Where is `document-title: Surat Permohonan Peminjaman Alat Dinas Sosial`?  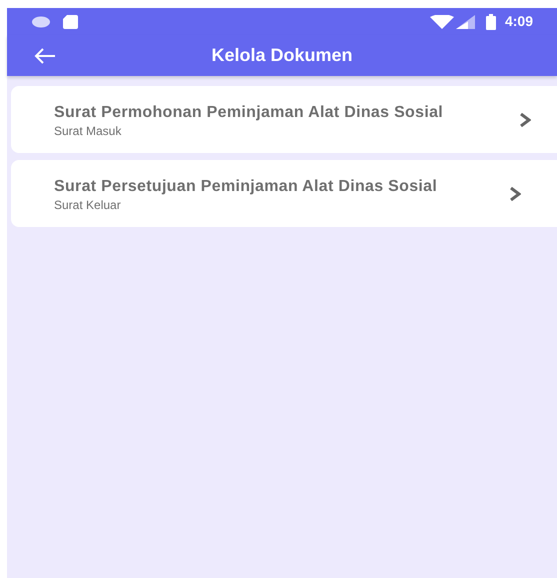 document-title: Surat Permohonan Peminjaman Alat Dinas Sosial is located at coordinates (249, 113).